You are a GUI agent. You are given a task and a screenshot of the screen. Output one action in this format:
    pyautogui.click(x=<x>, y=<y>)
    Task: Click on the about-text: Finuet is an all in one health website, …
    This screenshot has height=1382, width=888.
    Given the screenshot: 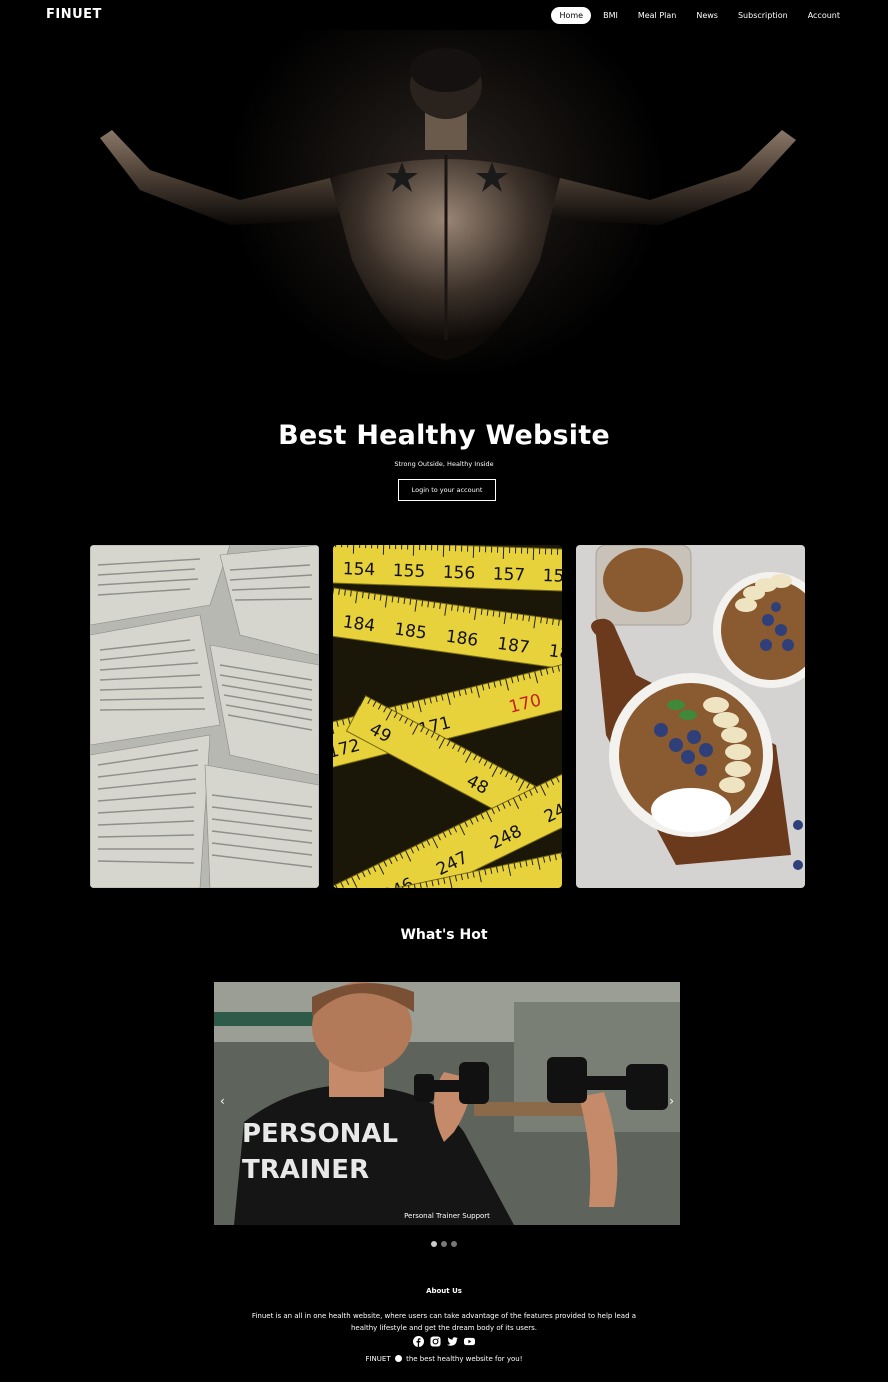 What is the action you would take?
    pyautogui.click(x=444, y=1322)
    